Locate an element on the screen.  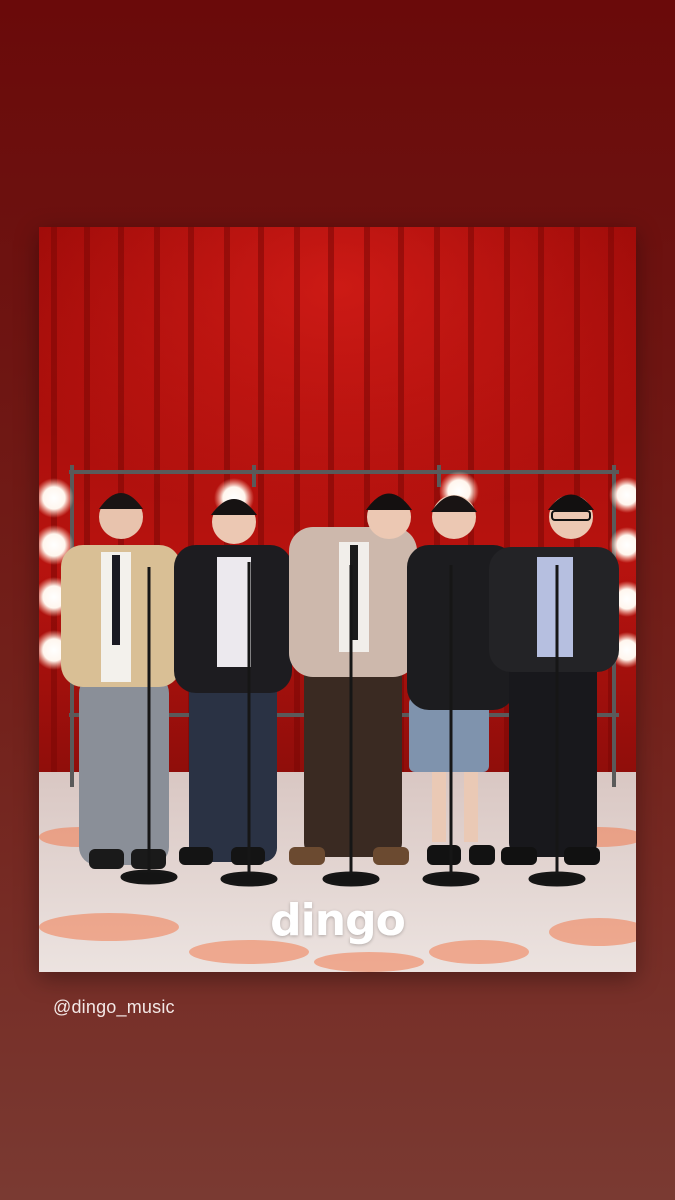
author-handle-link: @dingo_music is located at coordinates (114, 1007).